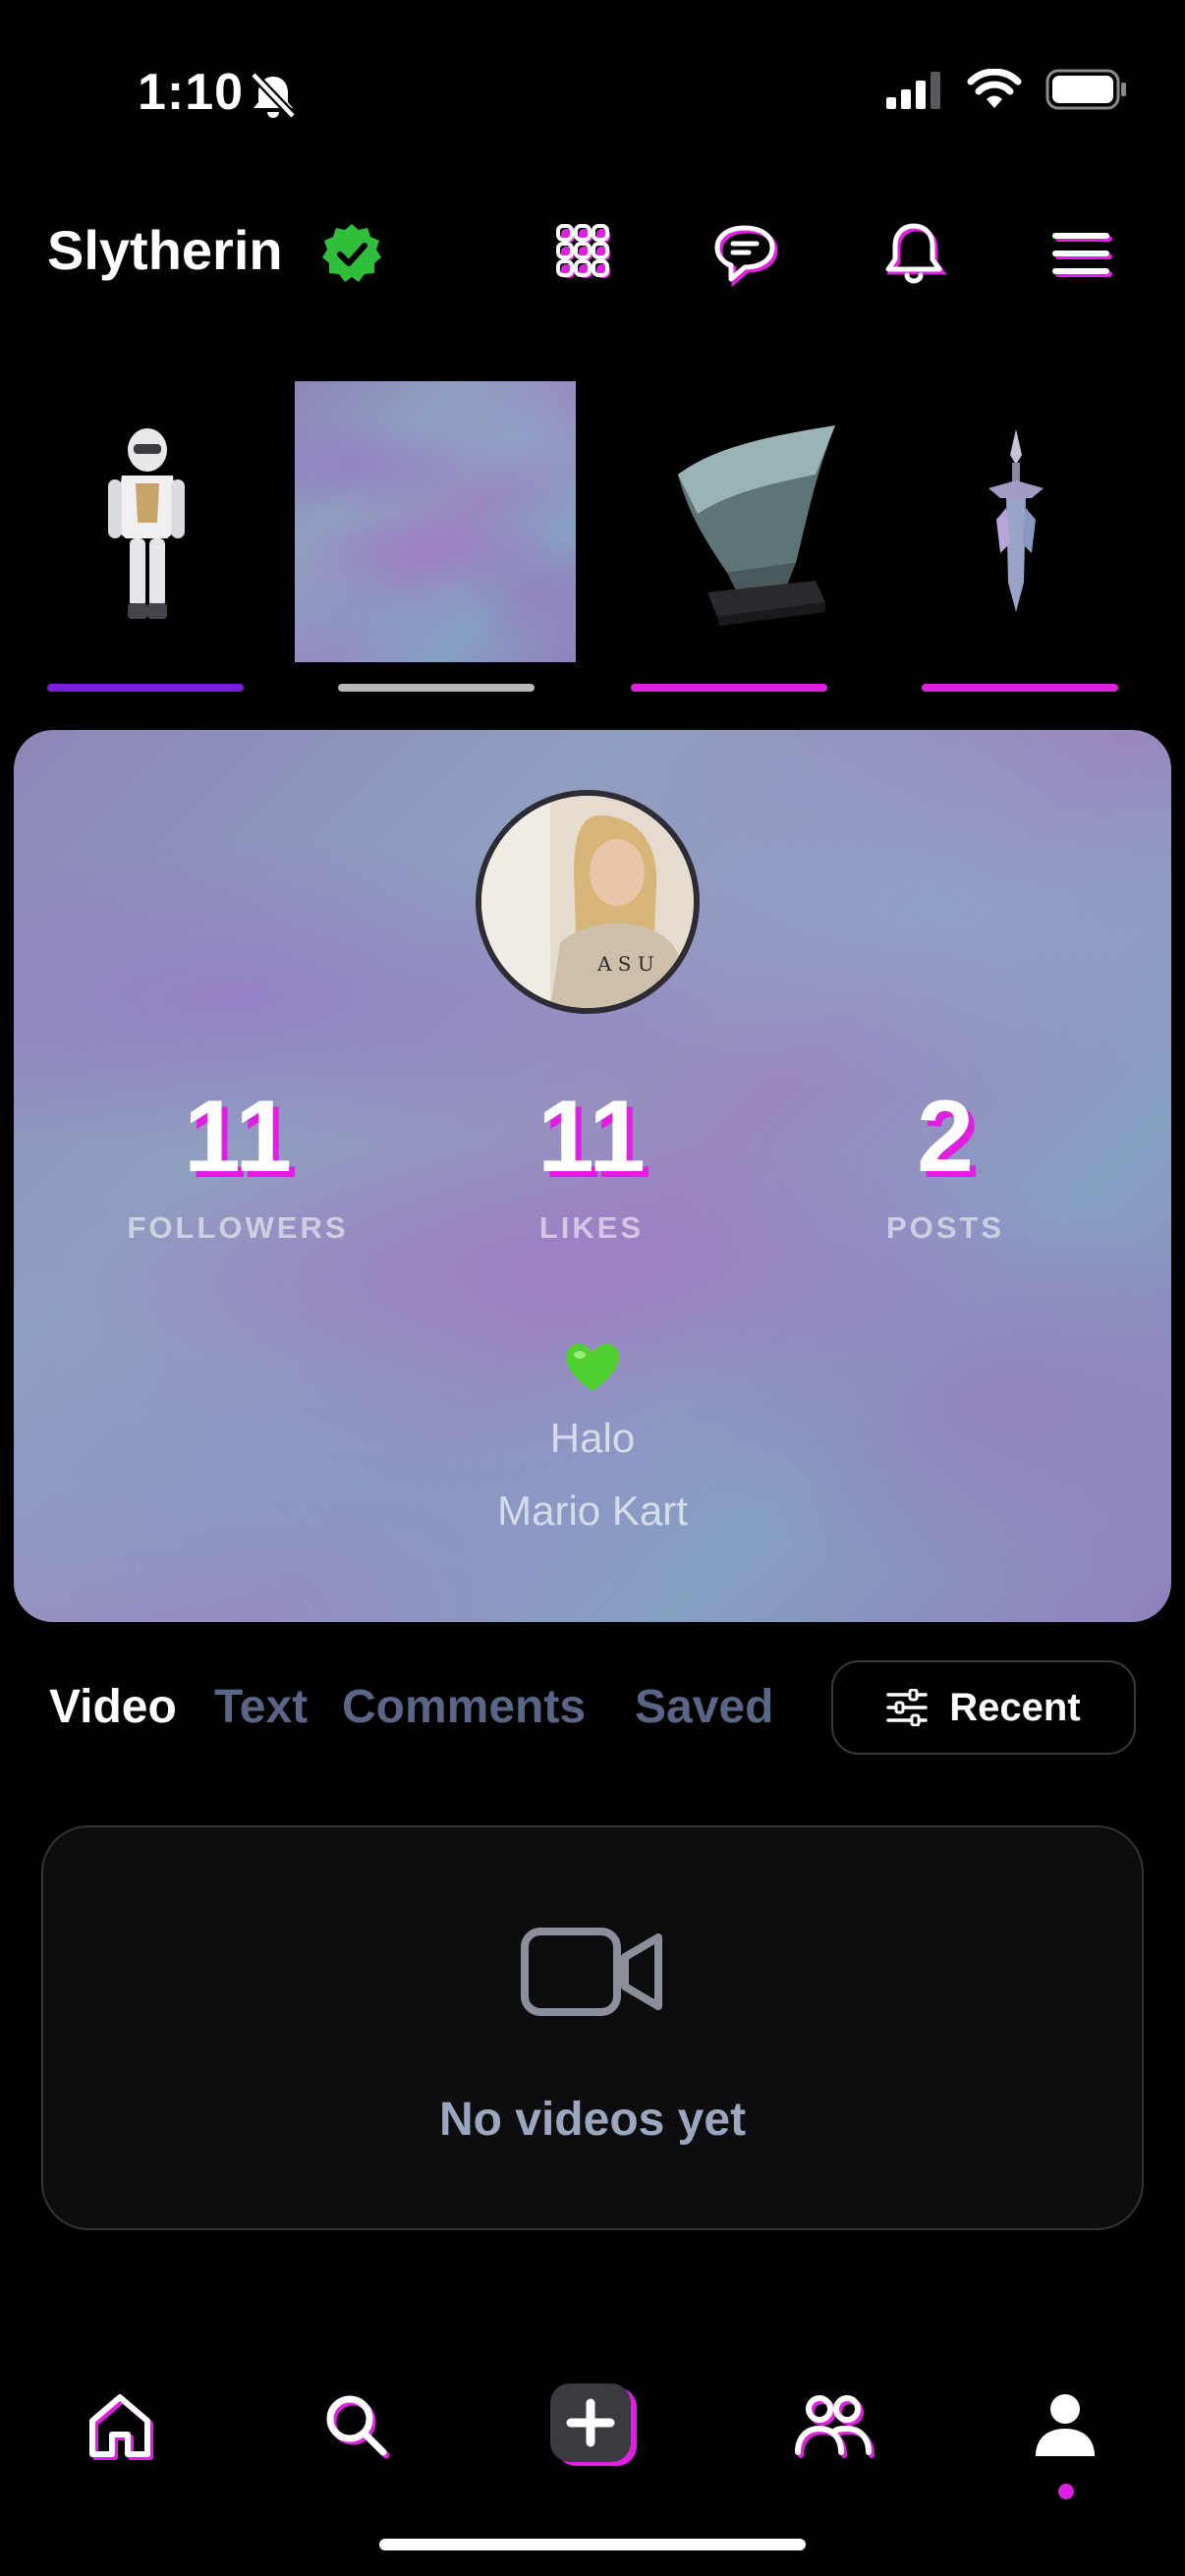 The height and width of the screenshot is (2576, 1185). I want to click on avatar: A S U, so click(588, 902).